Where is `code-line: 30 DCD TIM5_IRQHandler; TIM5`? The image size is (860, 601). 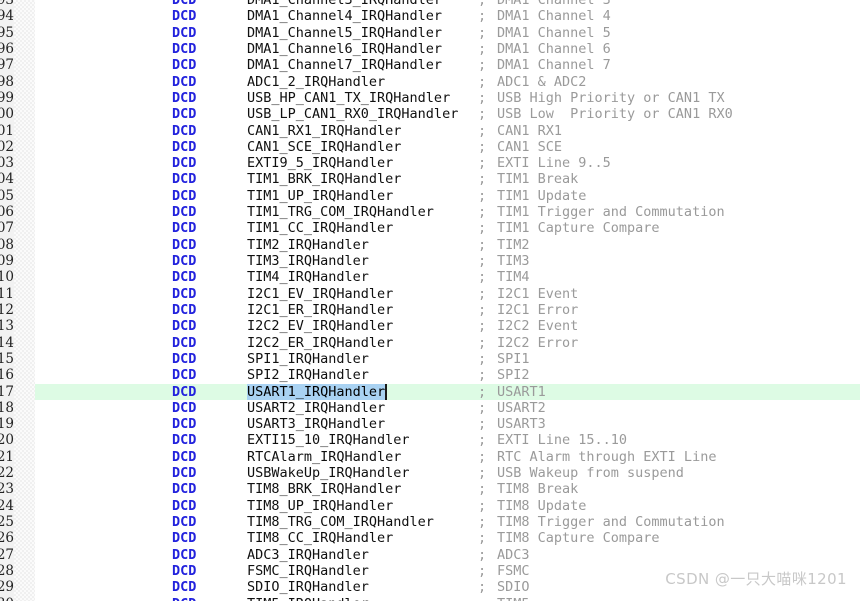 code-line: 30 DCD TIM5_IRQHandler; TIM5 is located at coordinates (430, 598).